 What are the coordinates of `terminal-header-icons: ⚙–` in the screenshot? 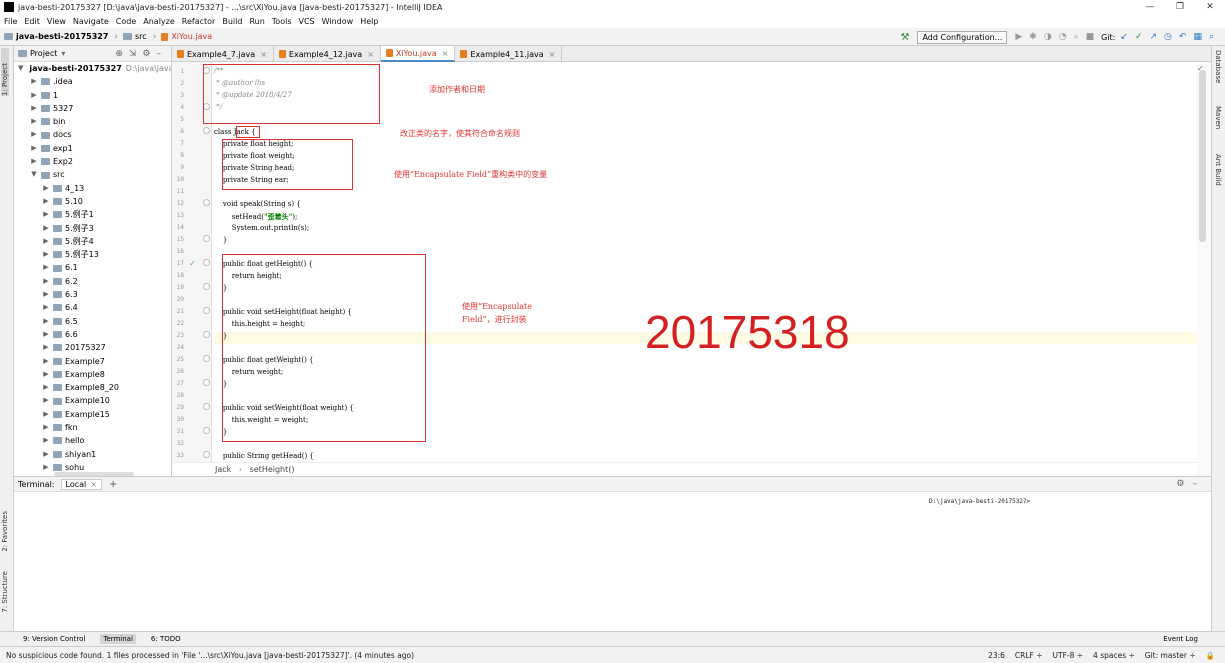 It's located at (1190, 484).